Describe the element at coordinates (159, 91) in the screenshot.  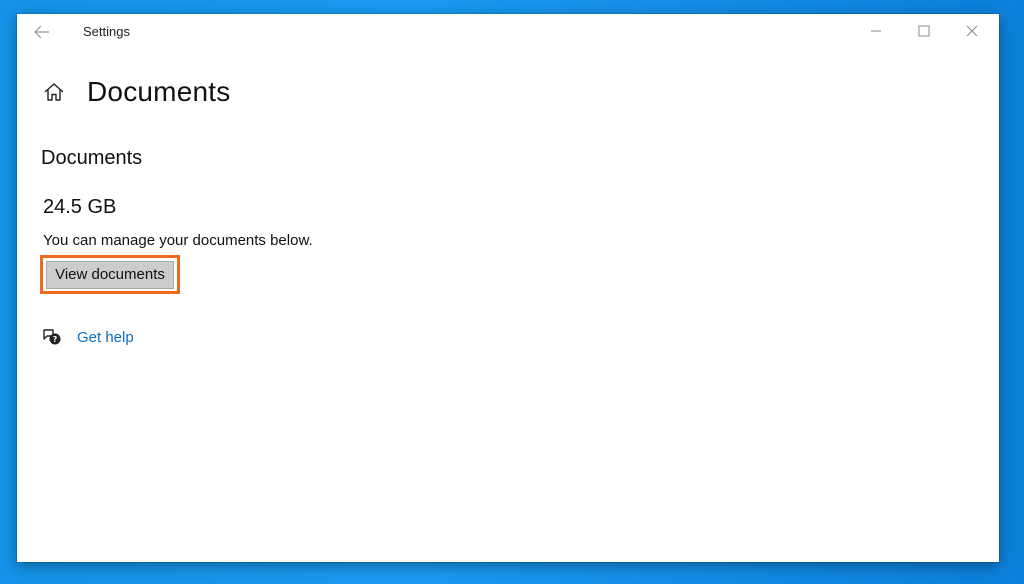
I see `page-title: Documents` at that location.